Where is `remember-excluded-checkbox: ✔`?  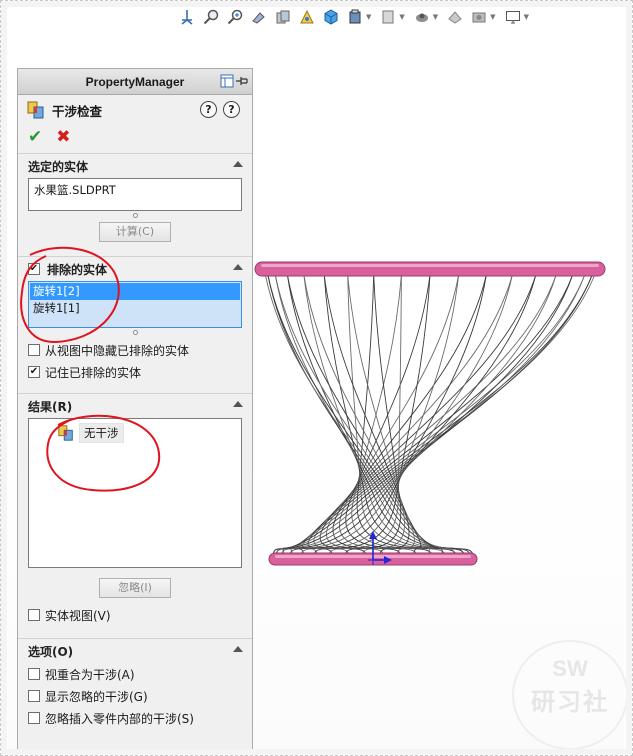
remember-excluded-checkbox: ✔ is located at coordinates (34, 372).